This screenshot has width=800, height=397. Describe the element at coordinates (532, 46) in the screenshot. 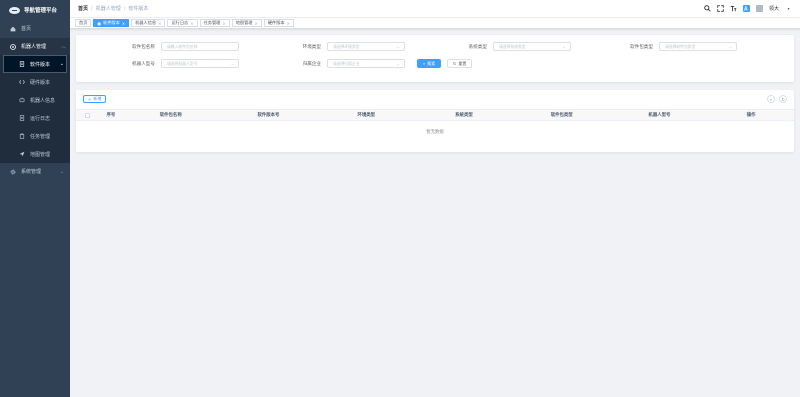

I see `system-type-select: 请选择系统类型 ⌄` at that location.